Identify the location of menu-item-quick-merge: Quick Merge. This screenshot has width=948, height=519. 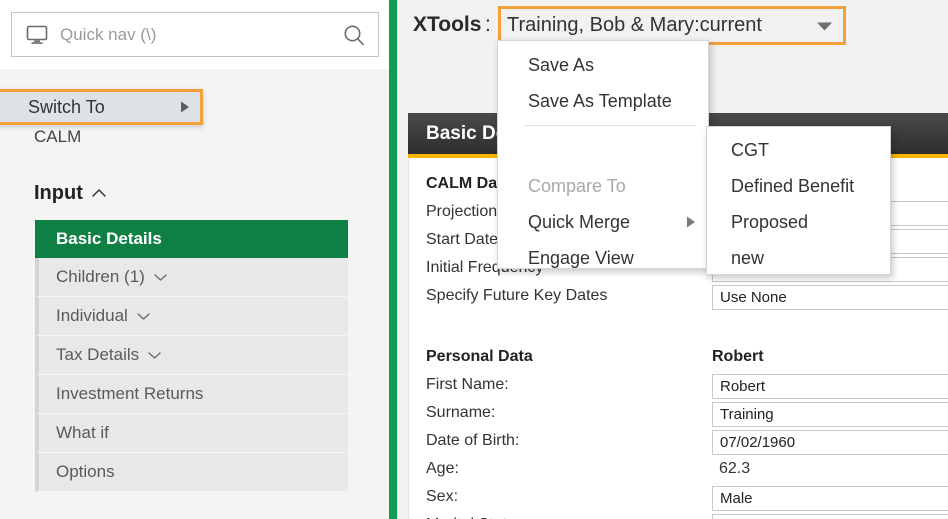
(603, 222).